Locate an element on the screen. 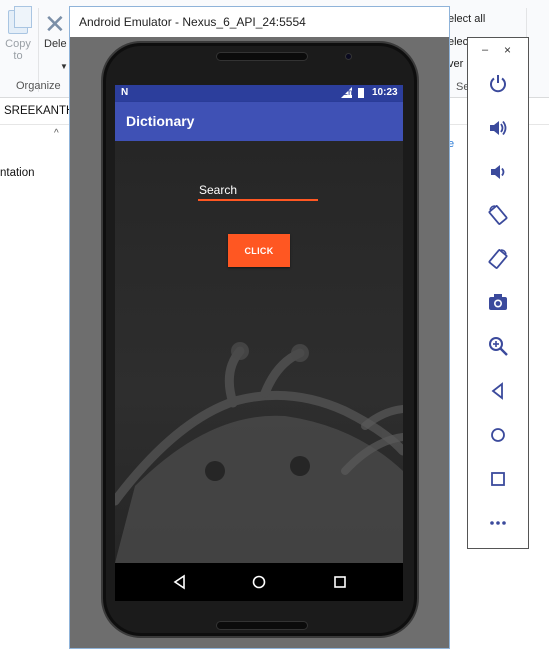  minimize-button: – is located at coordinates (485, 50).